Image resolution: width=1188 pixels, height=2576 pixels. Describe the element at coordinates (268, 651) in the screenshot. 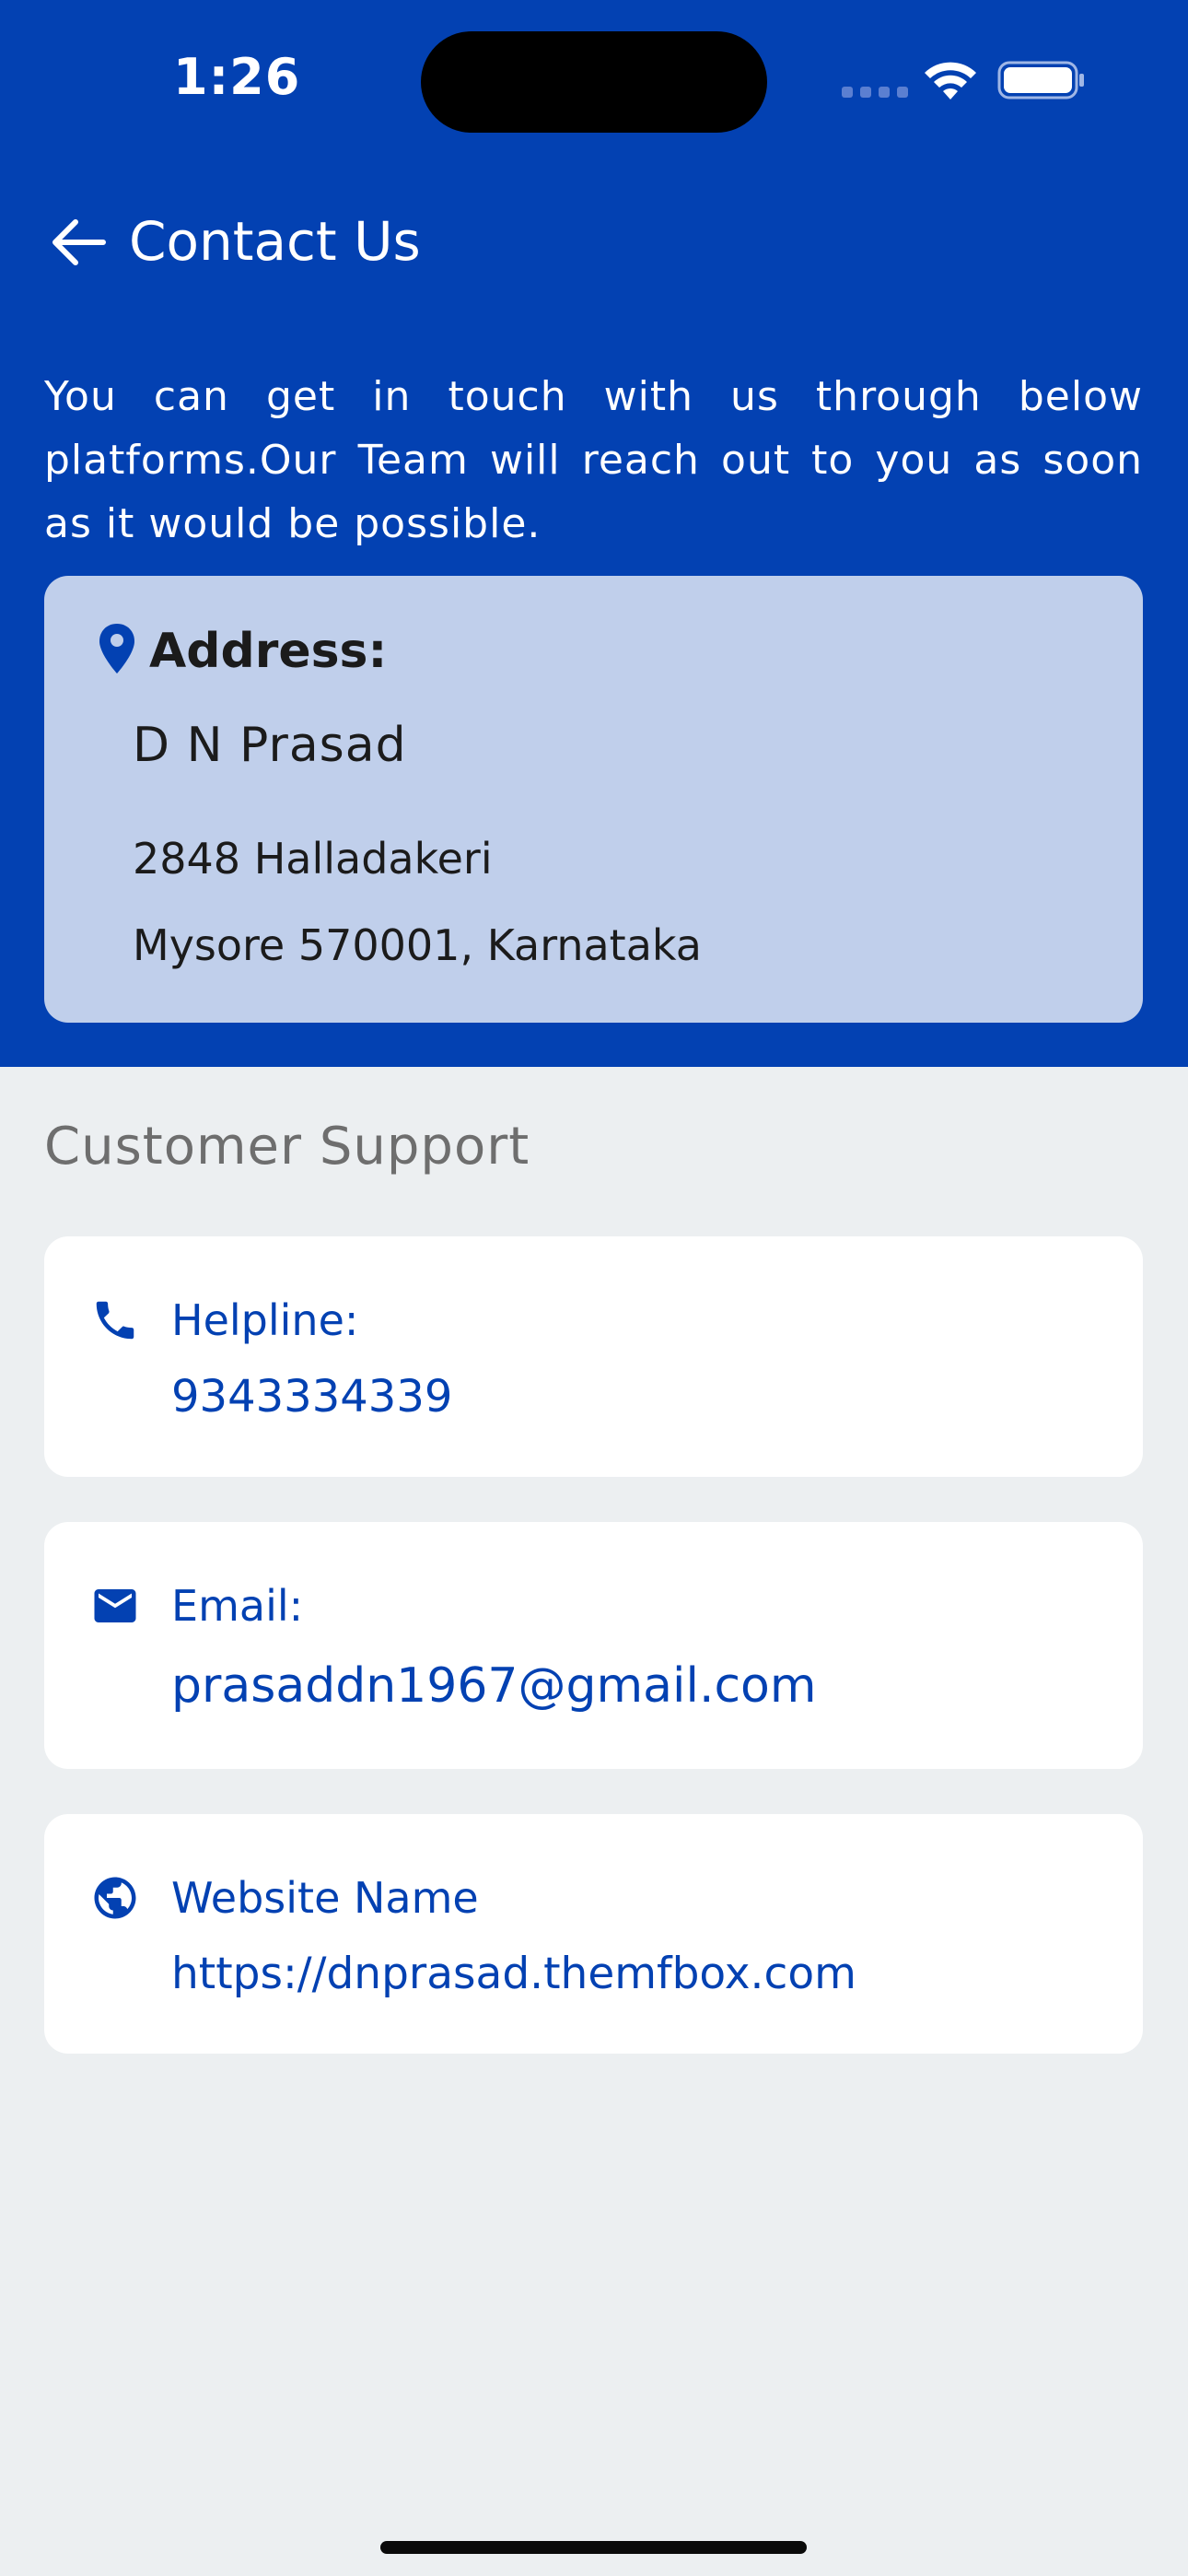

I see `address-heading: Address:` at that location.